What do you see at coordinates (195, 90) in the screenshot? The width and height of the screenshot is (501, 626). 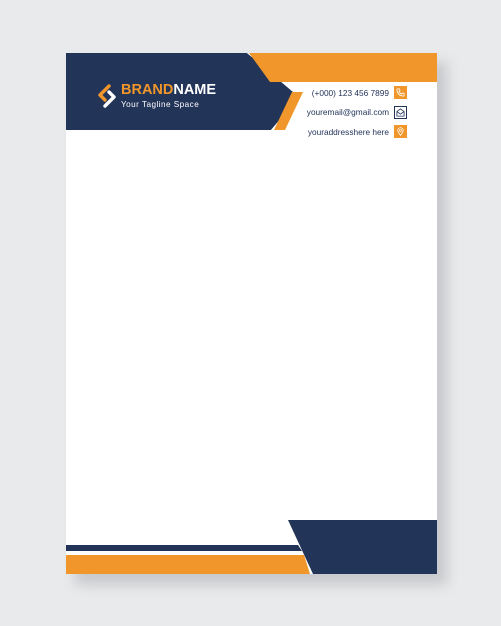 I see `brand-name-part2: NAME` at bounding box center [195, 90].